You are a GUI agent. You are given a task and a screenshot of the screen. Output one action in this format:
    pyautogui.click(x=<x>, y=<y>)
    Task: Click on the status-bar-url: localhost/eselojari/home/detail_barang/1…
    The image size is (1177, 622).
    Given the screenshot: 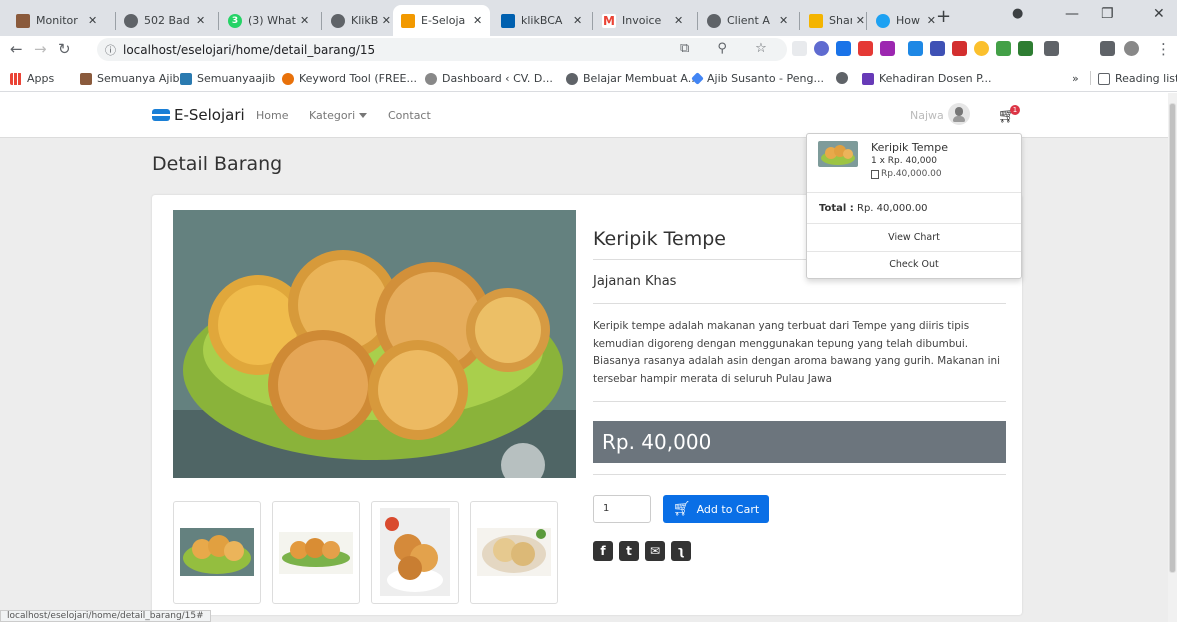 What is the action you would take?
    pyautogui.click(x=105, y=616)
    